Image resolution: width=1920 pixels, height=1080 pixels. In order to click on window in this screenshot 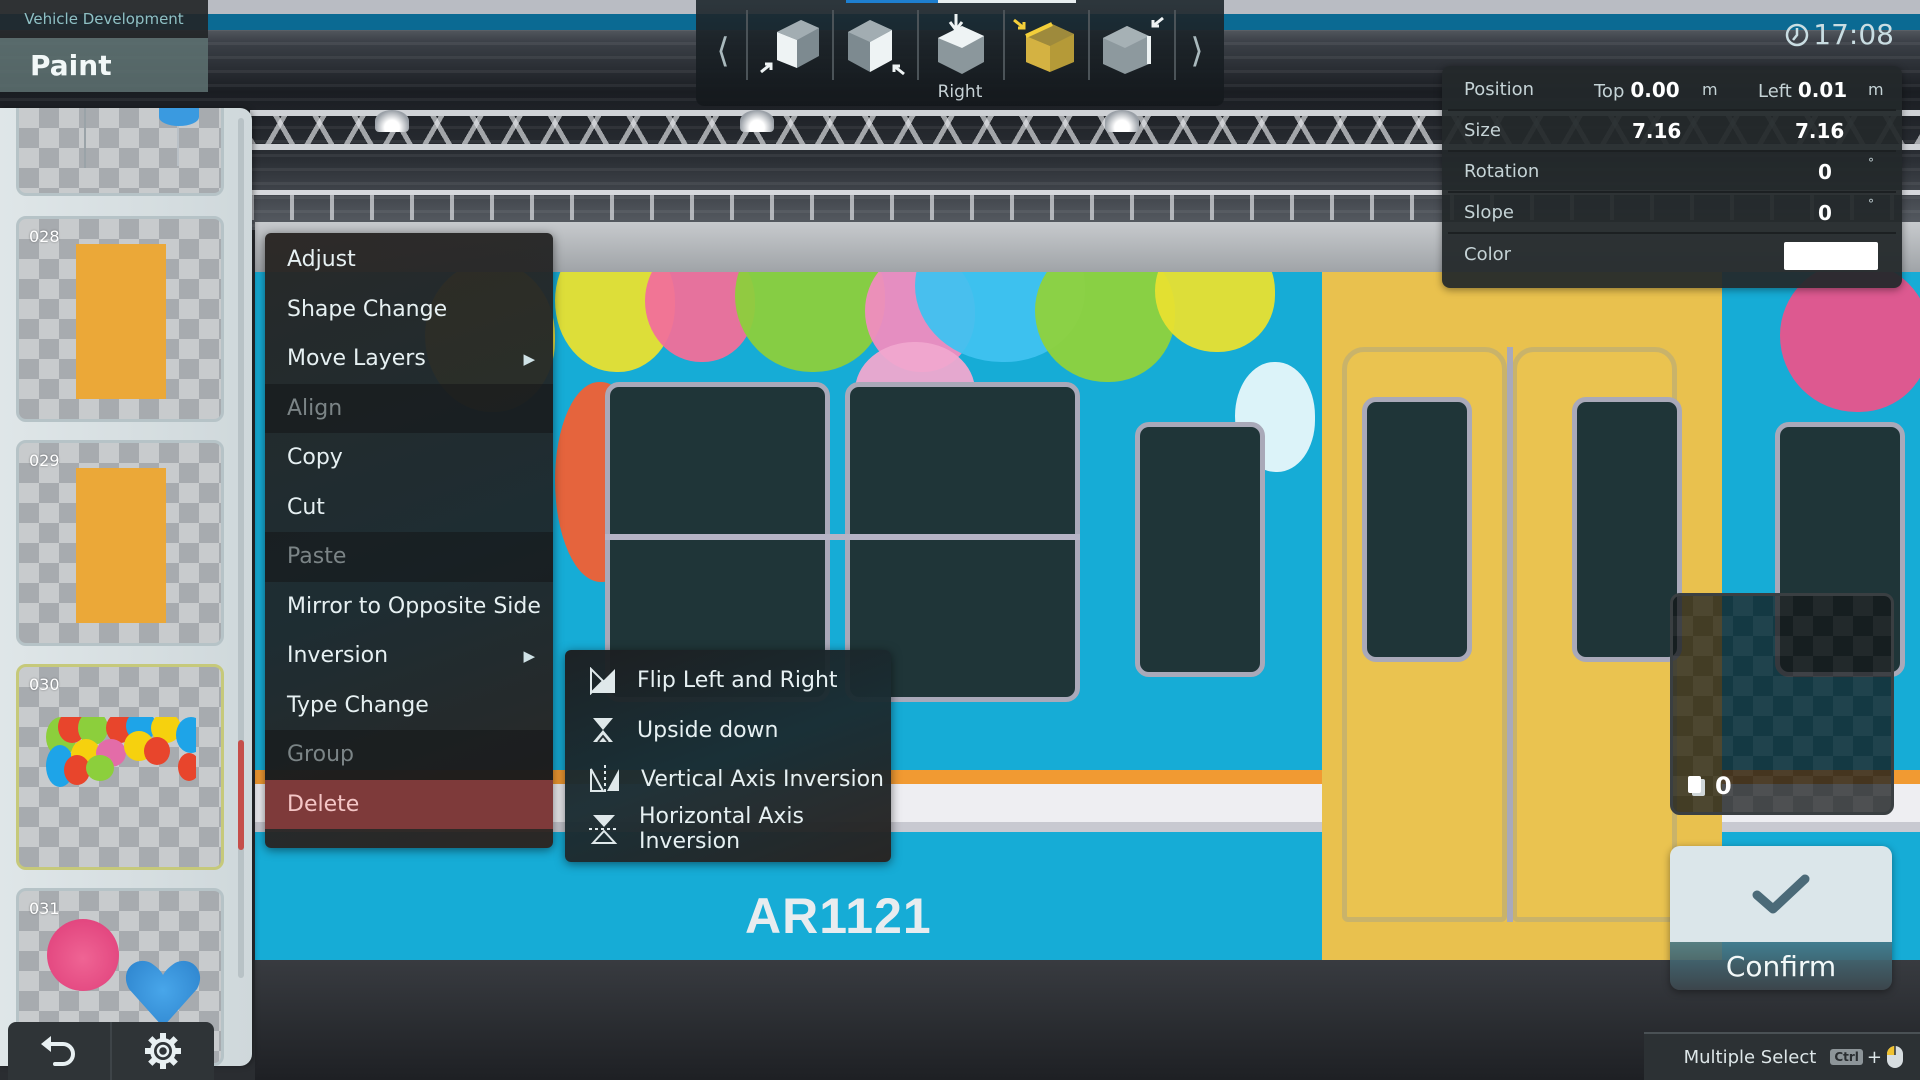, I will do `click(1200, 549)`.